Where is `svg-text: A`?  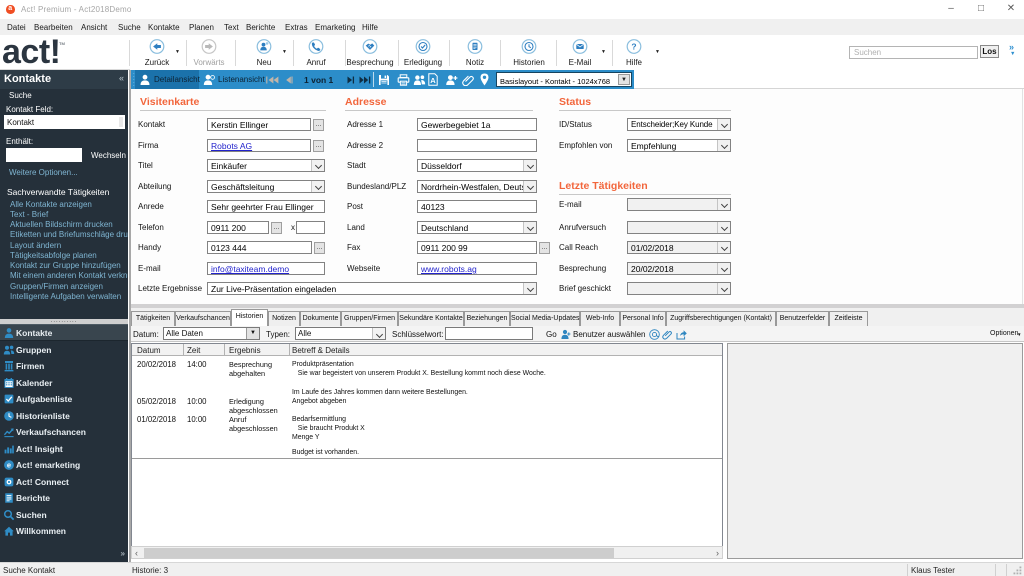
svg-text: A is located at coordinates (433, 80).